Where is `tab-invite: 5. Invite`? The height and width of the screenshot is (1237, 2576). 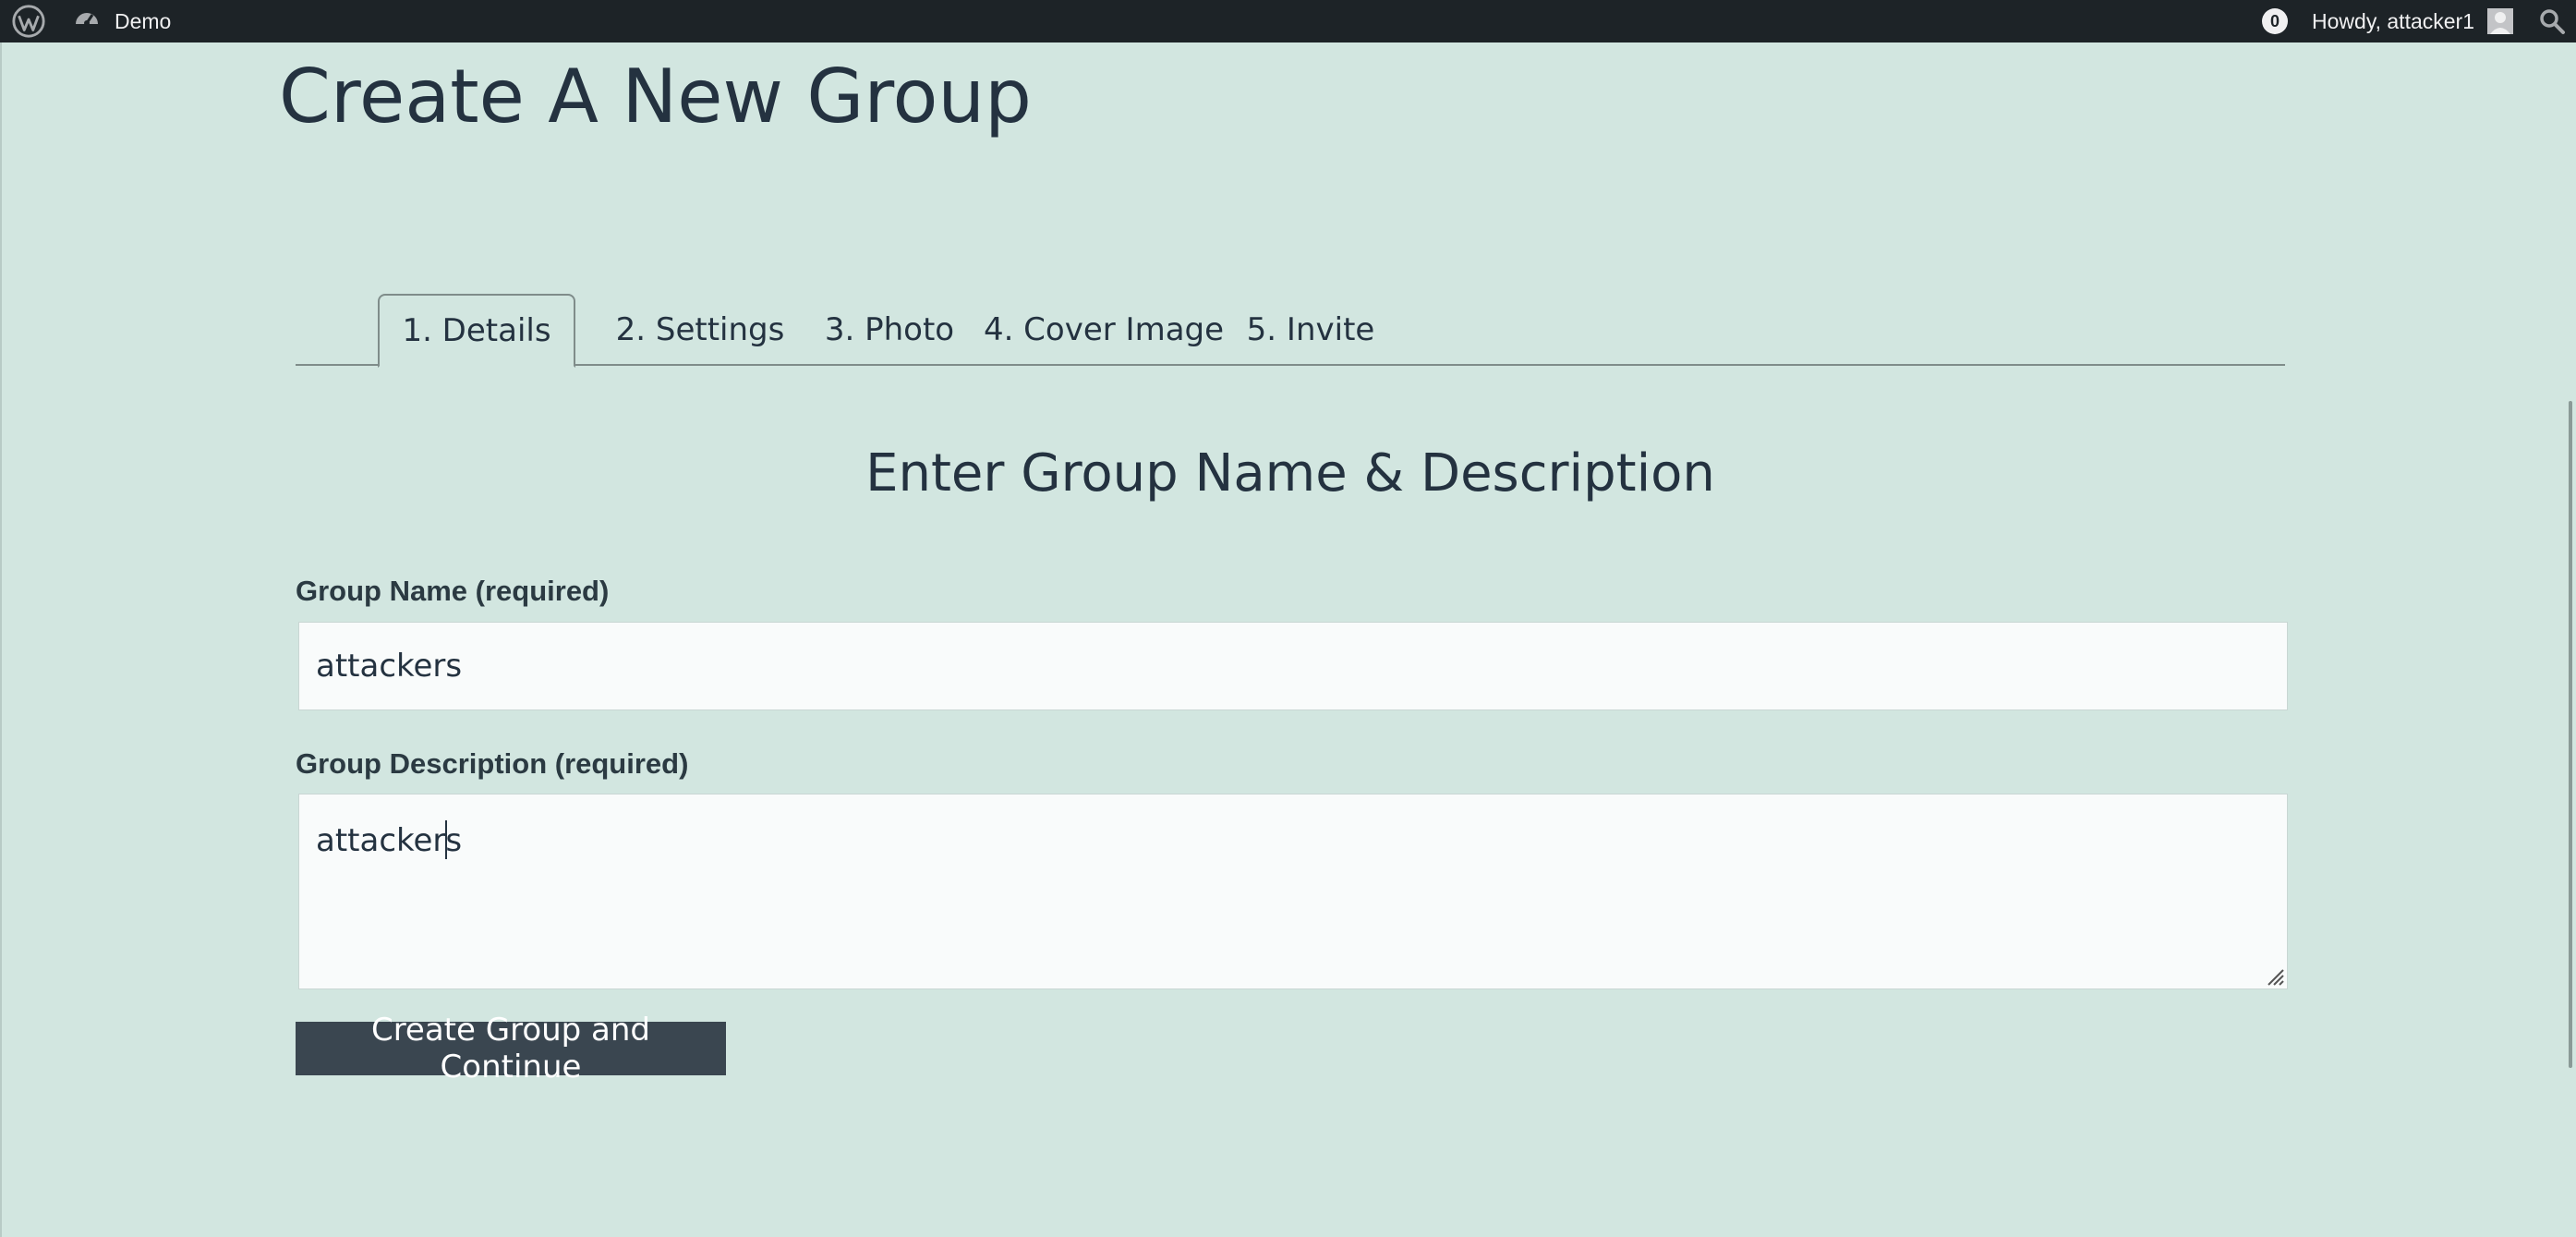 tab-invite: 5. Invite is located at coordinates (1310, 330).